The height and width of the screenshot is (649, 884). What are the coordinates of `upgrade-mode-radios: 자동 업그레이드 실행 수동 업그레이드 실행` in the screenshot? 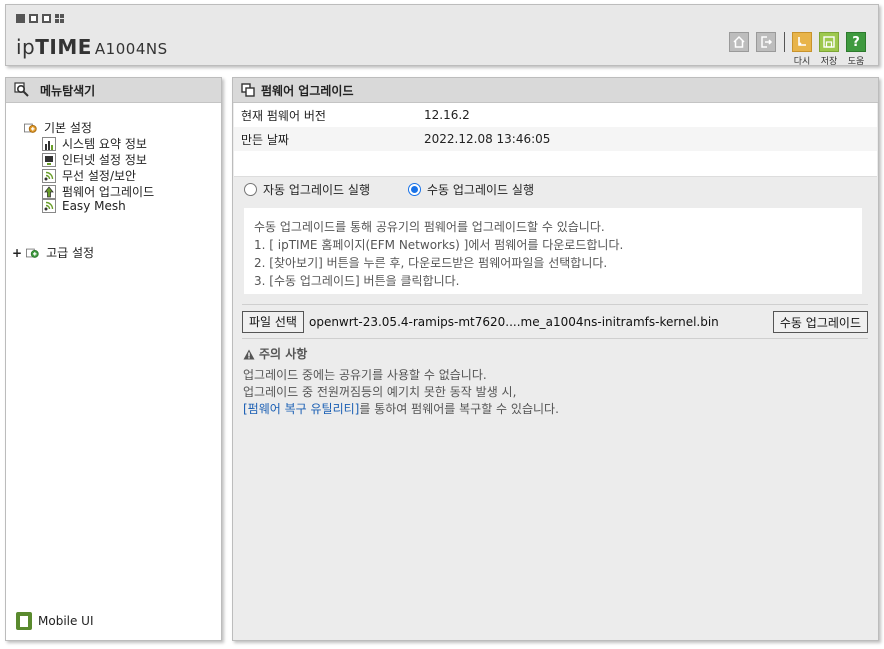 It's located at (408, 189).